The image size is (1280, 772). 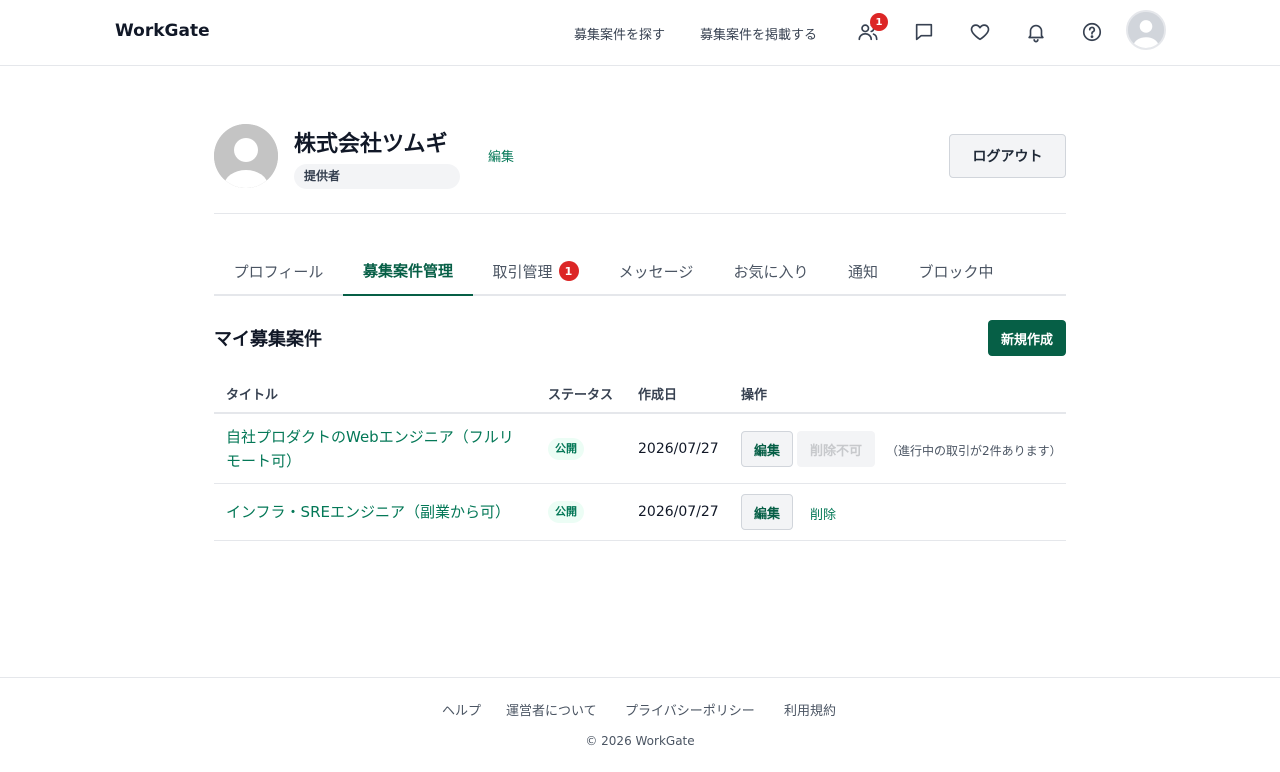 I want to click on users-button: 1, so click(x=870, y=30).